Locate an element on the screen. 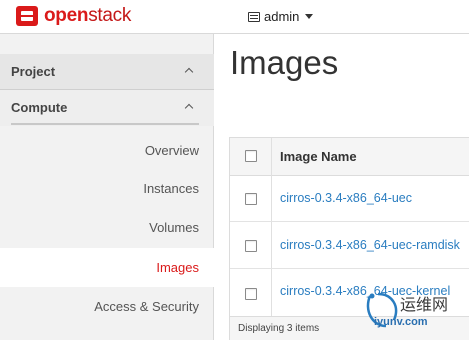  table-row: cirros-0.3.4-x86_64-uec is located at coordinates (349, 199).